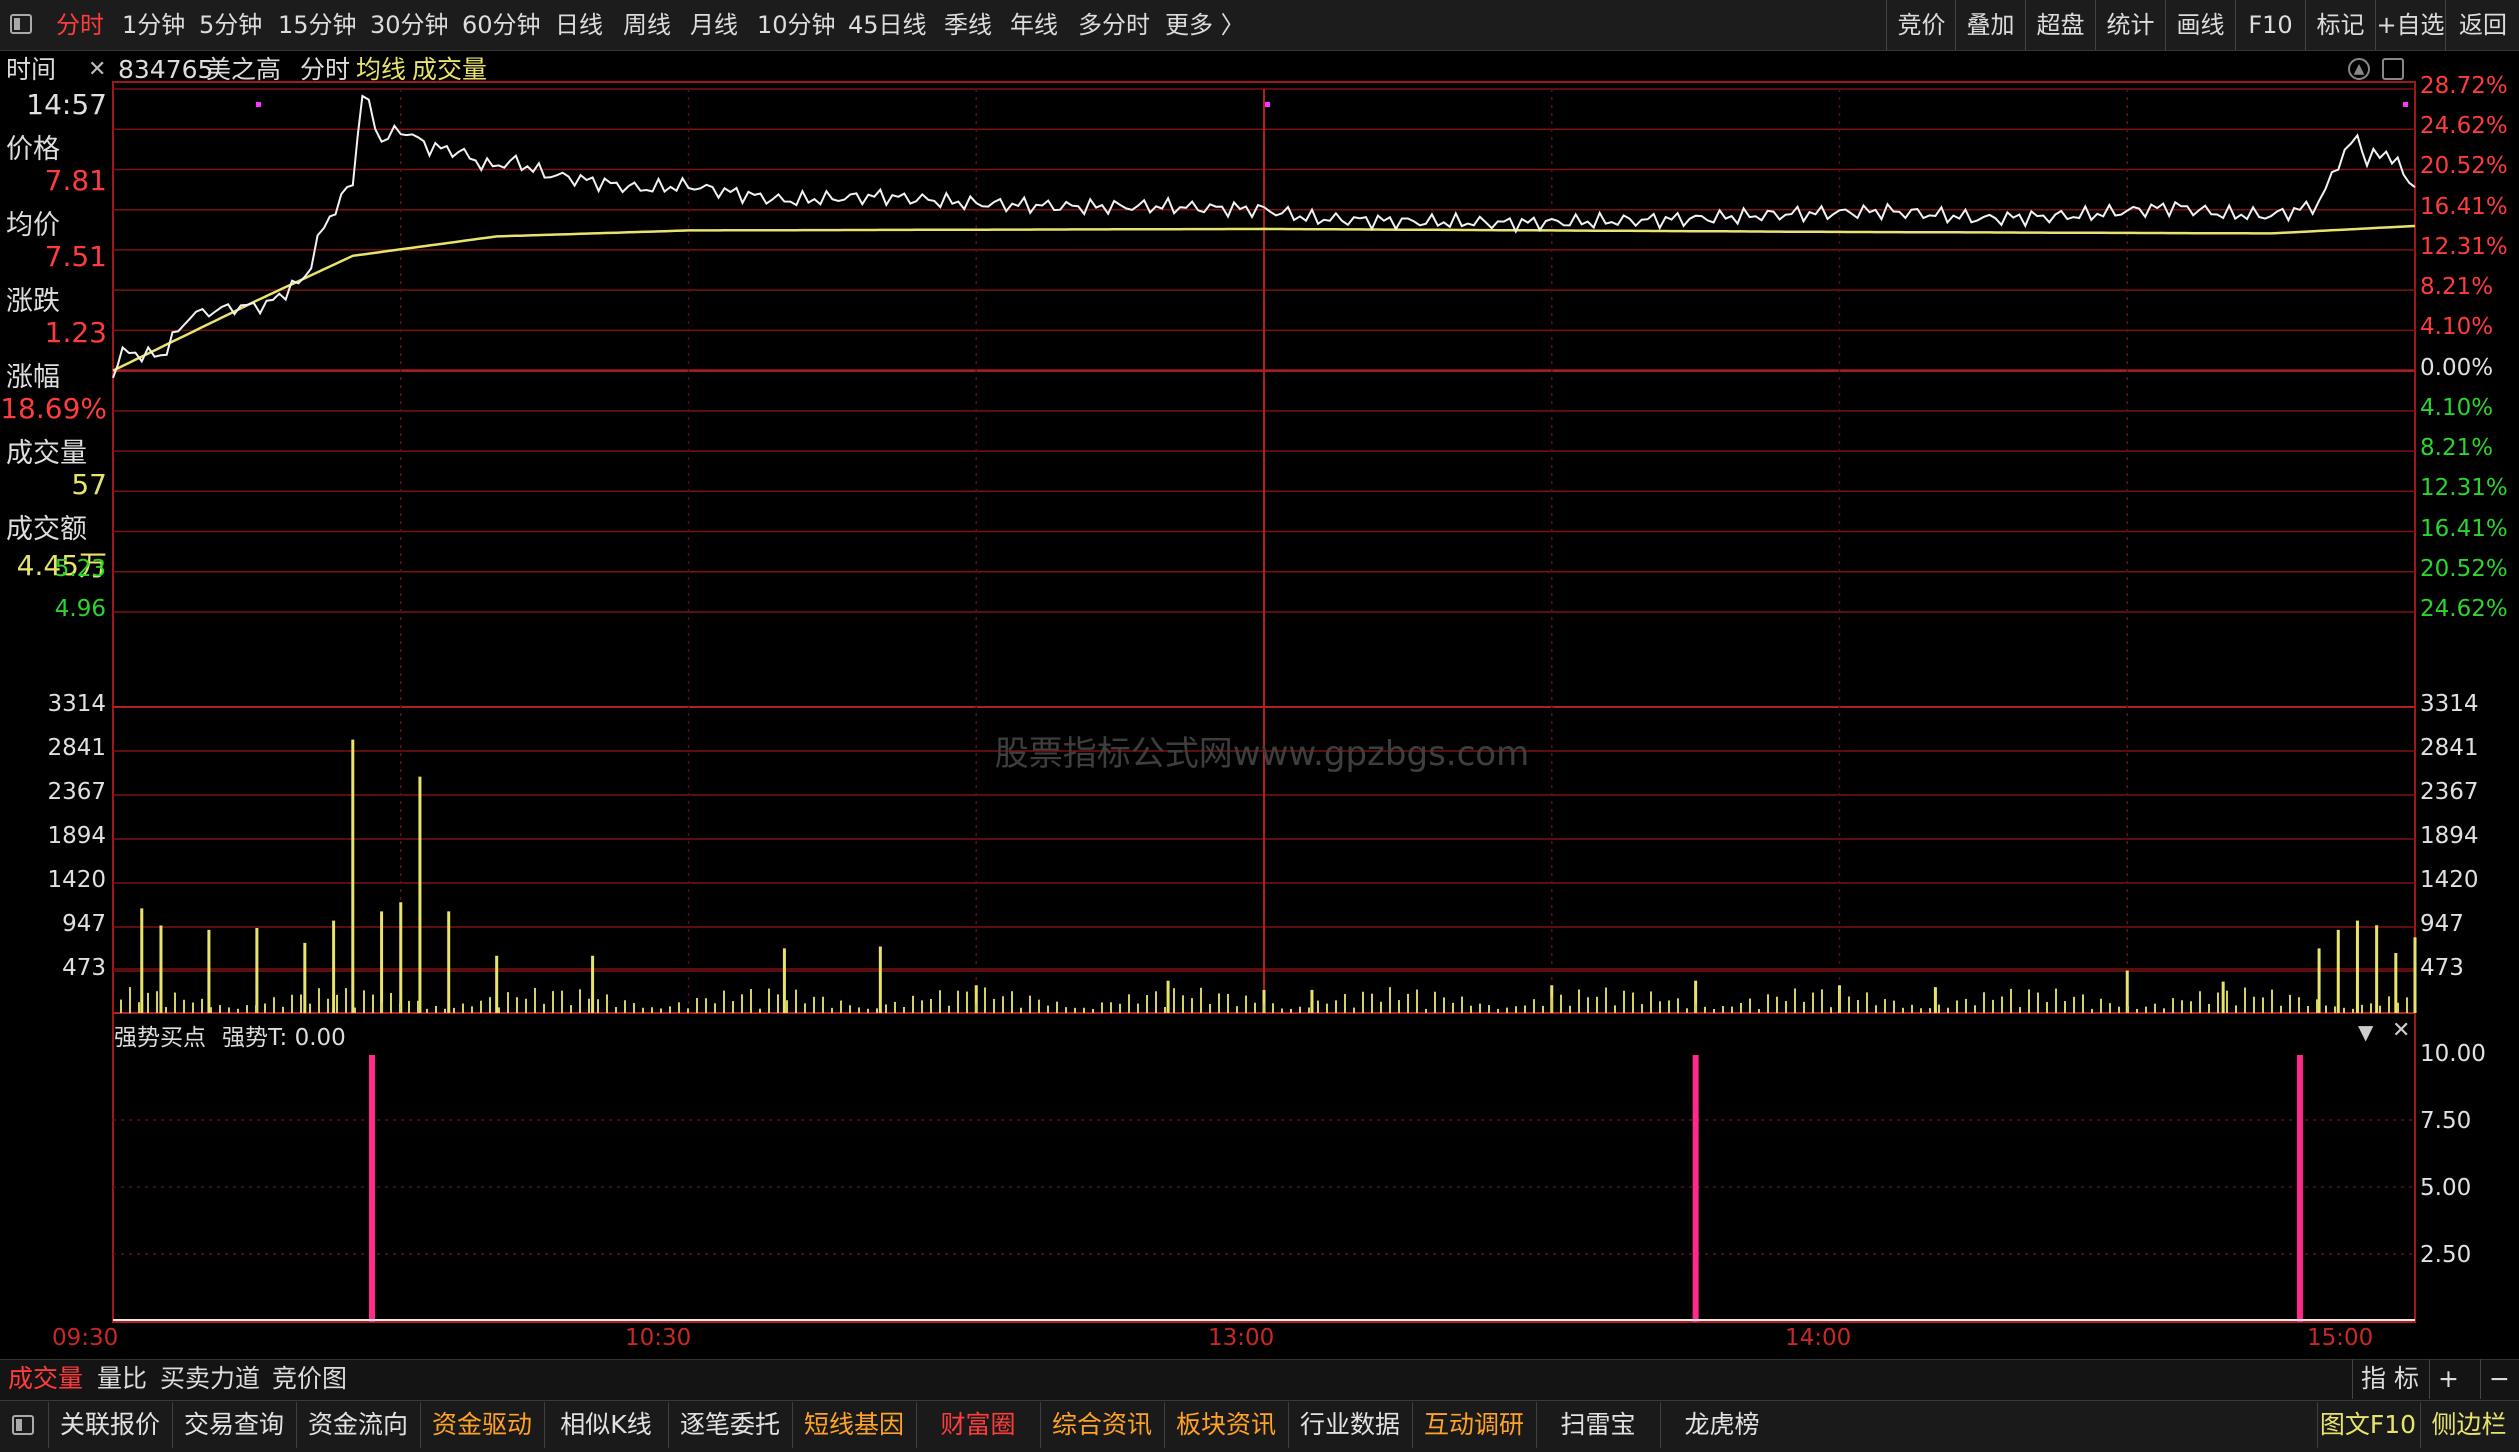 This screenshot has height=1452, width=2519. Describe the element at coordinates (1721, 1425) in the screenshot. I see `footer-button: 龙虎榜` at that location.